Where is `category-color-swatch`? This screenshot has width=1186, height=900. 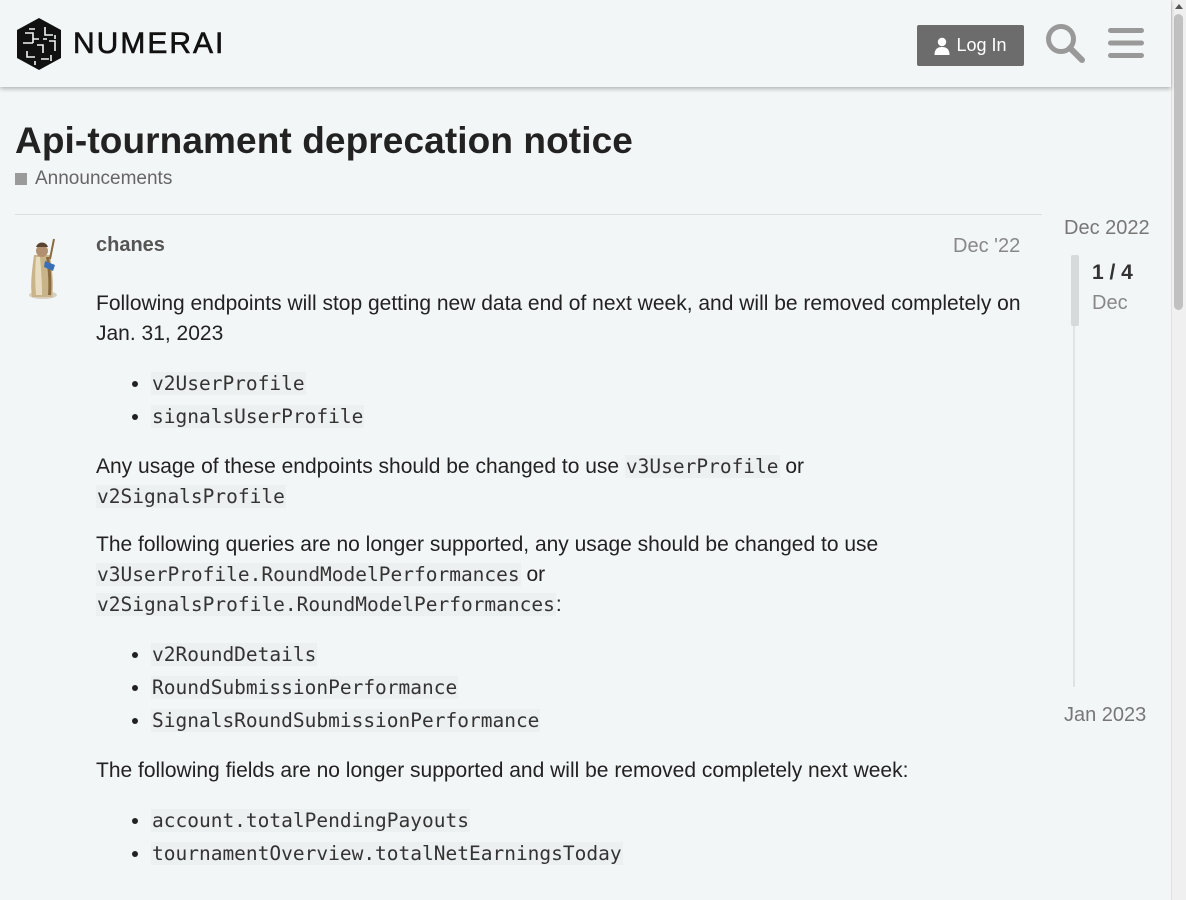 category-color-swatch is located at coordinates (21, 179).